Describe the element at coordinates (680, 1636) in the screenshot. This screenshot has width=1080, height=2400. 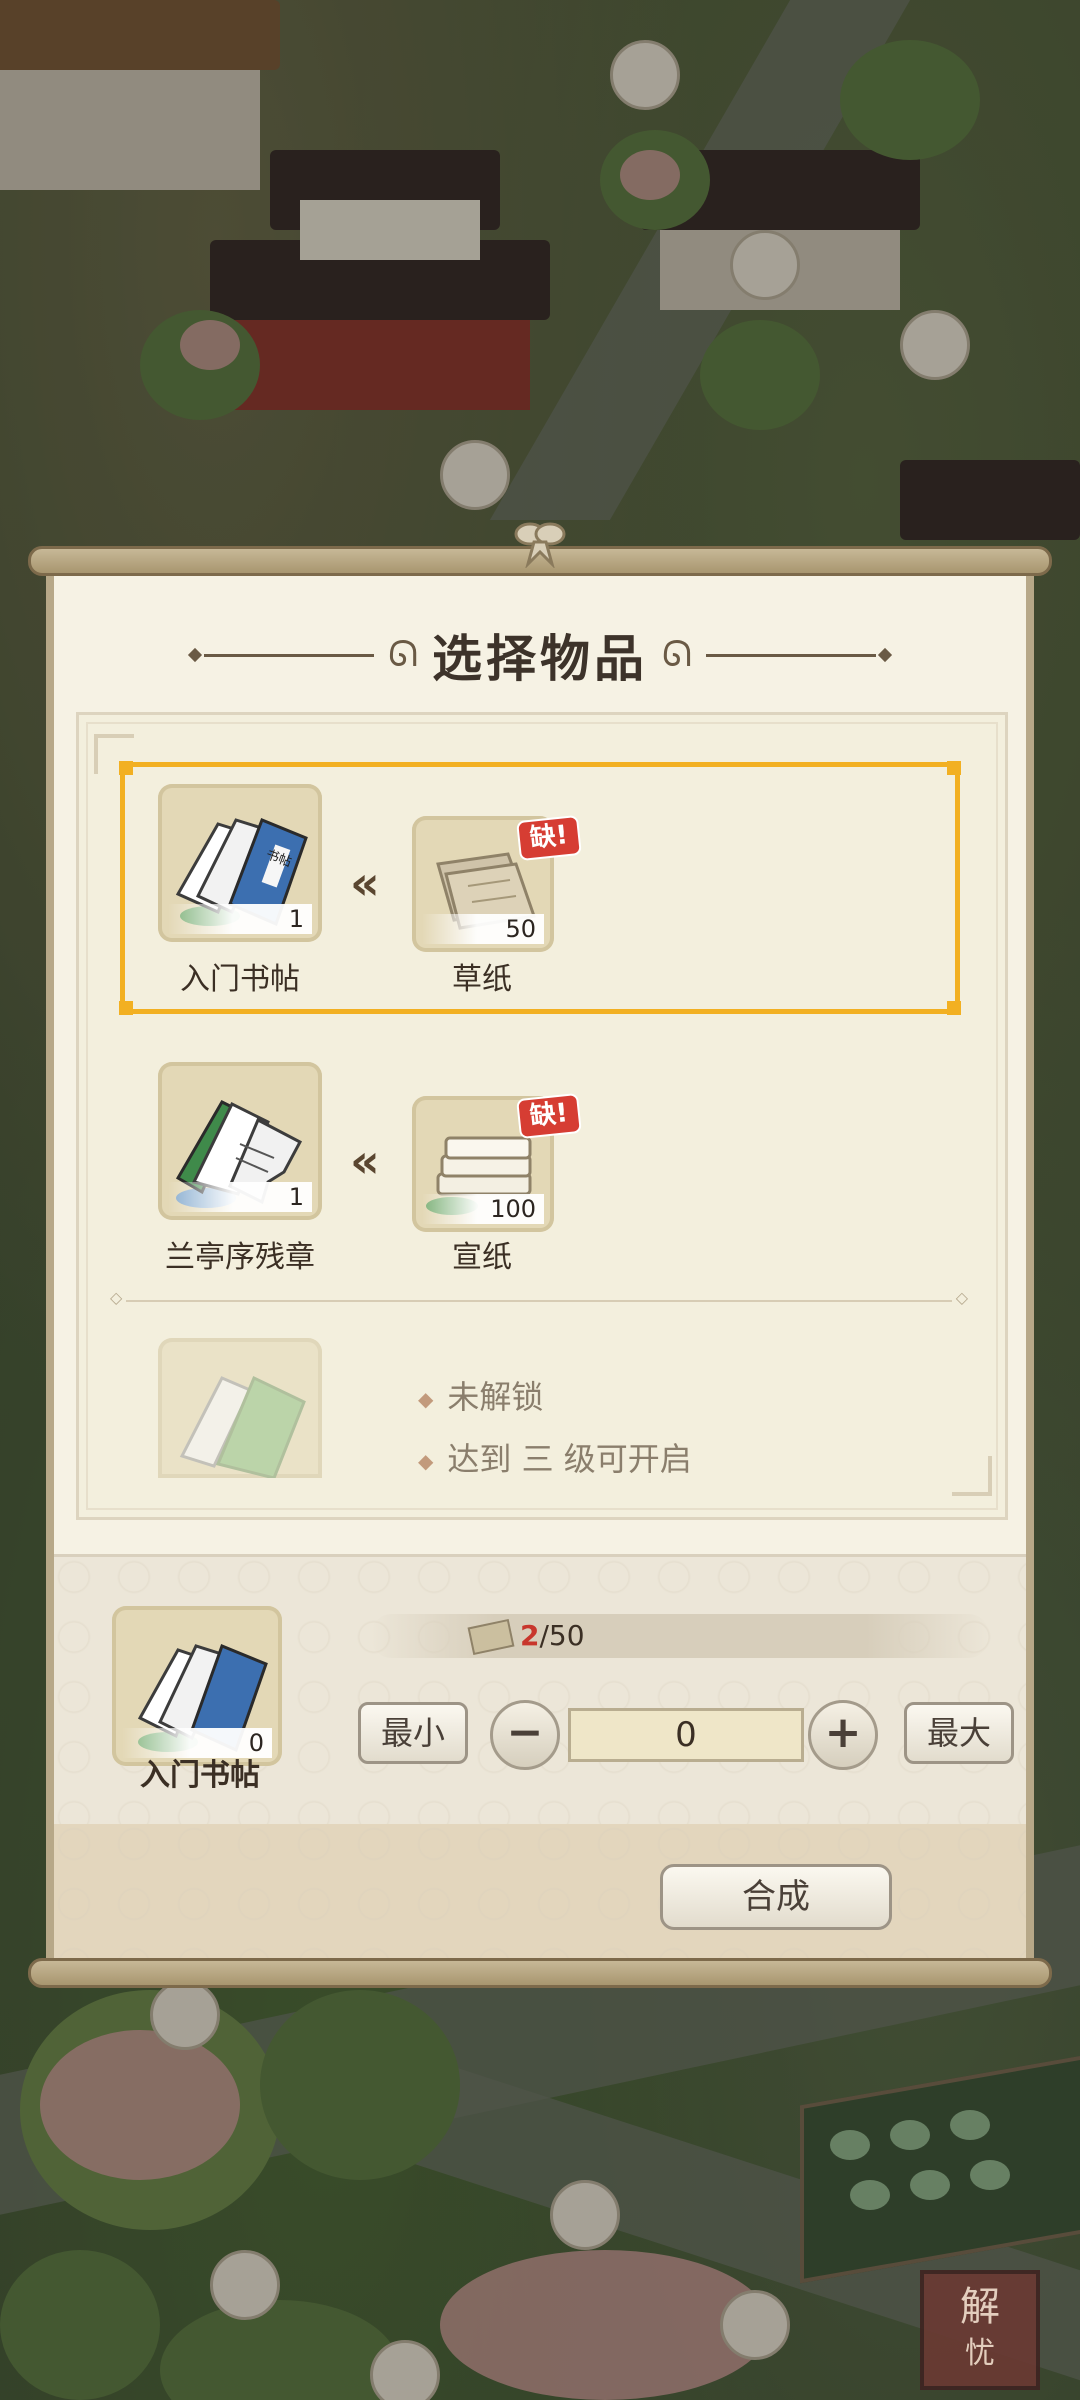
I see `material-progress-bar` at that location.